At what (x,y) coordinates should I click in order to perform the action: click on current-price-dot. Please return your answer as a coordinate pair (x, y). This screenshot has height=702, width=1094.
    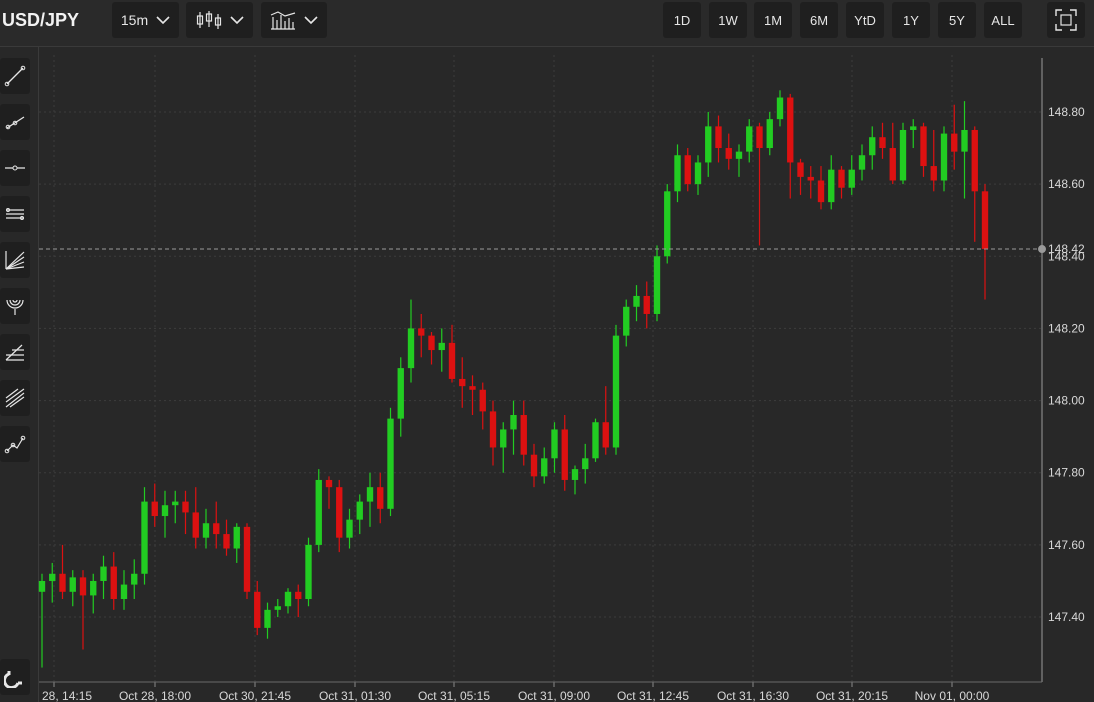
    Looking at the image, I should click on (1042, 249).